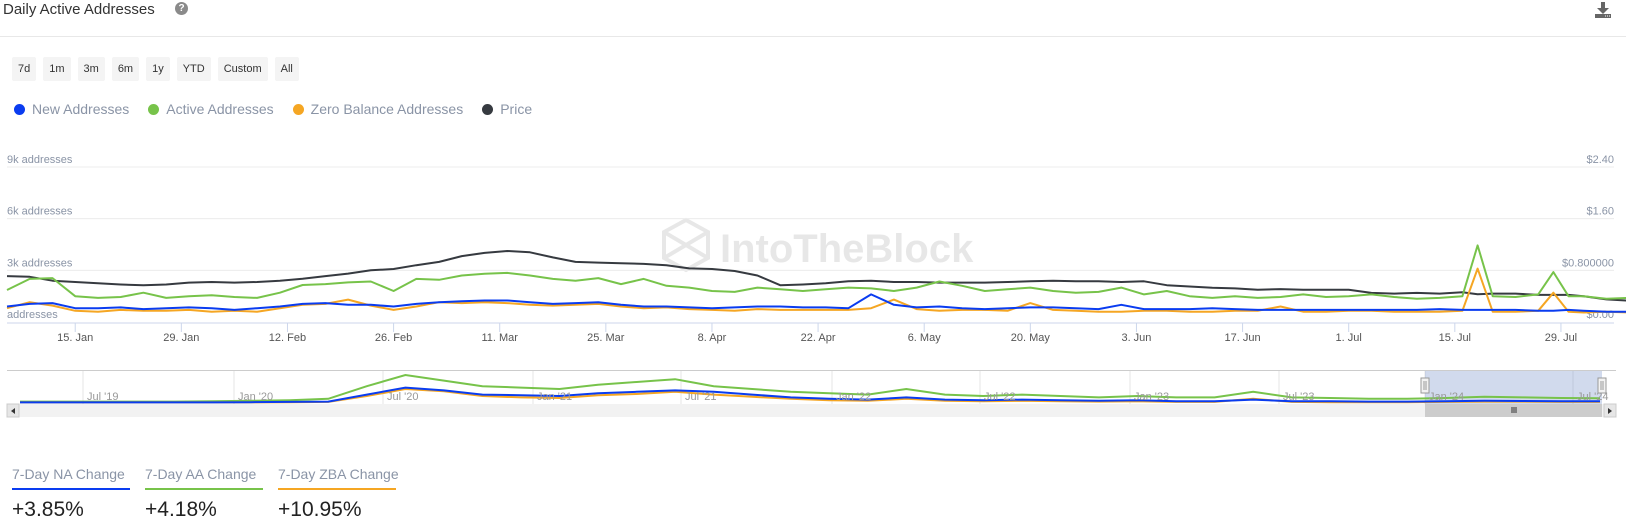 The image size is (1626, 527). Describe the element at coordinates (1031, 338) in the screenshot. I see `x-tick-label: 20. May` at that location.